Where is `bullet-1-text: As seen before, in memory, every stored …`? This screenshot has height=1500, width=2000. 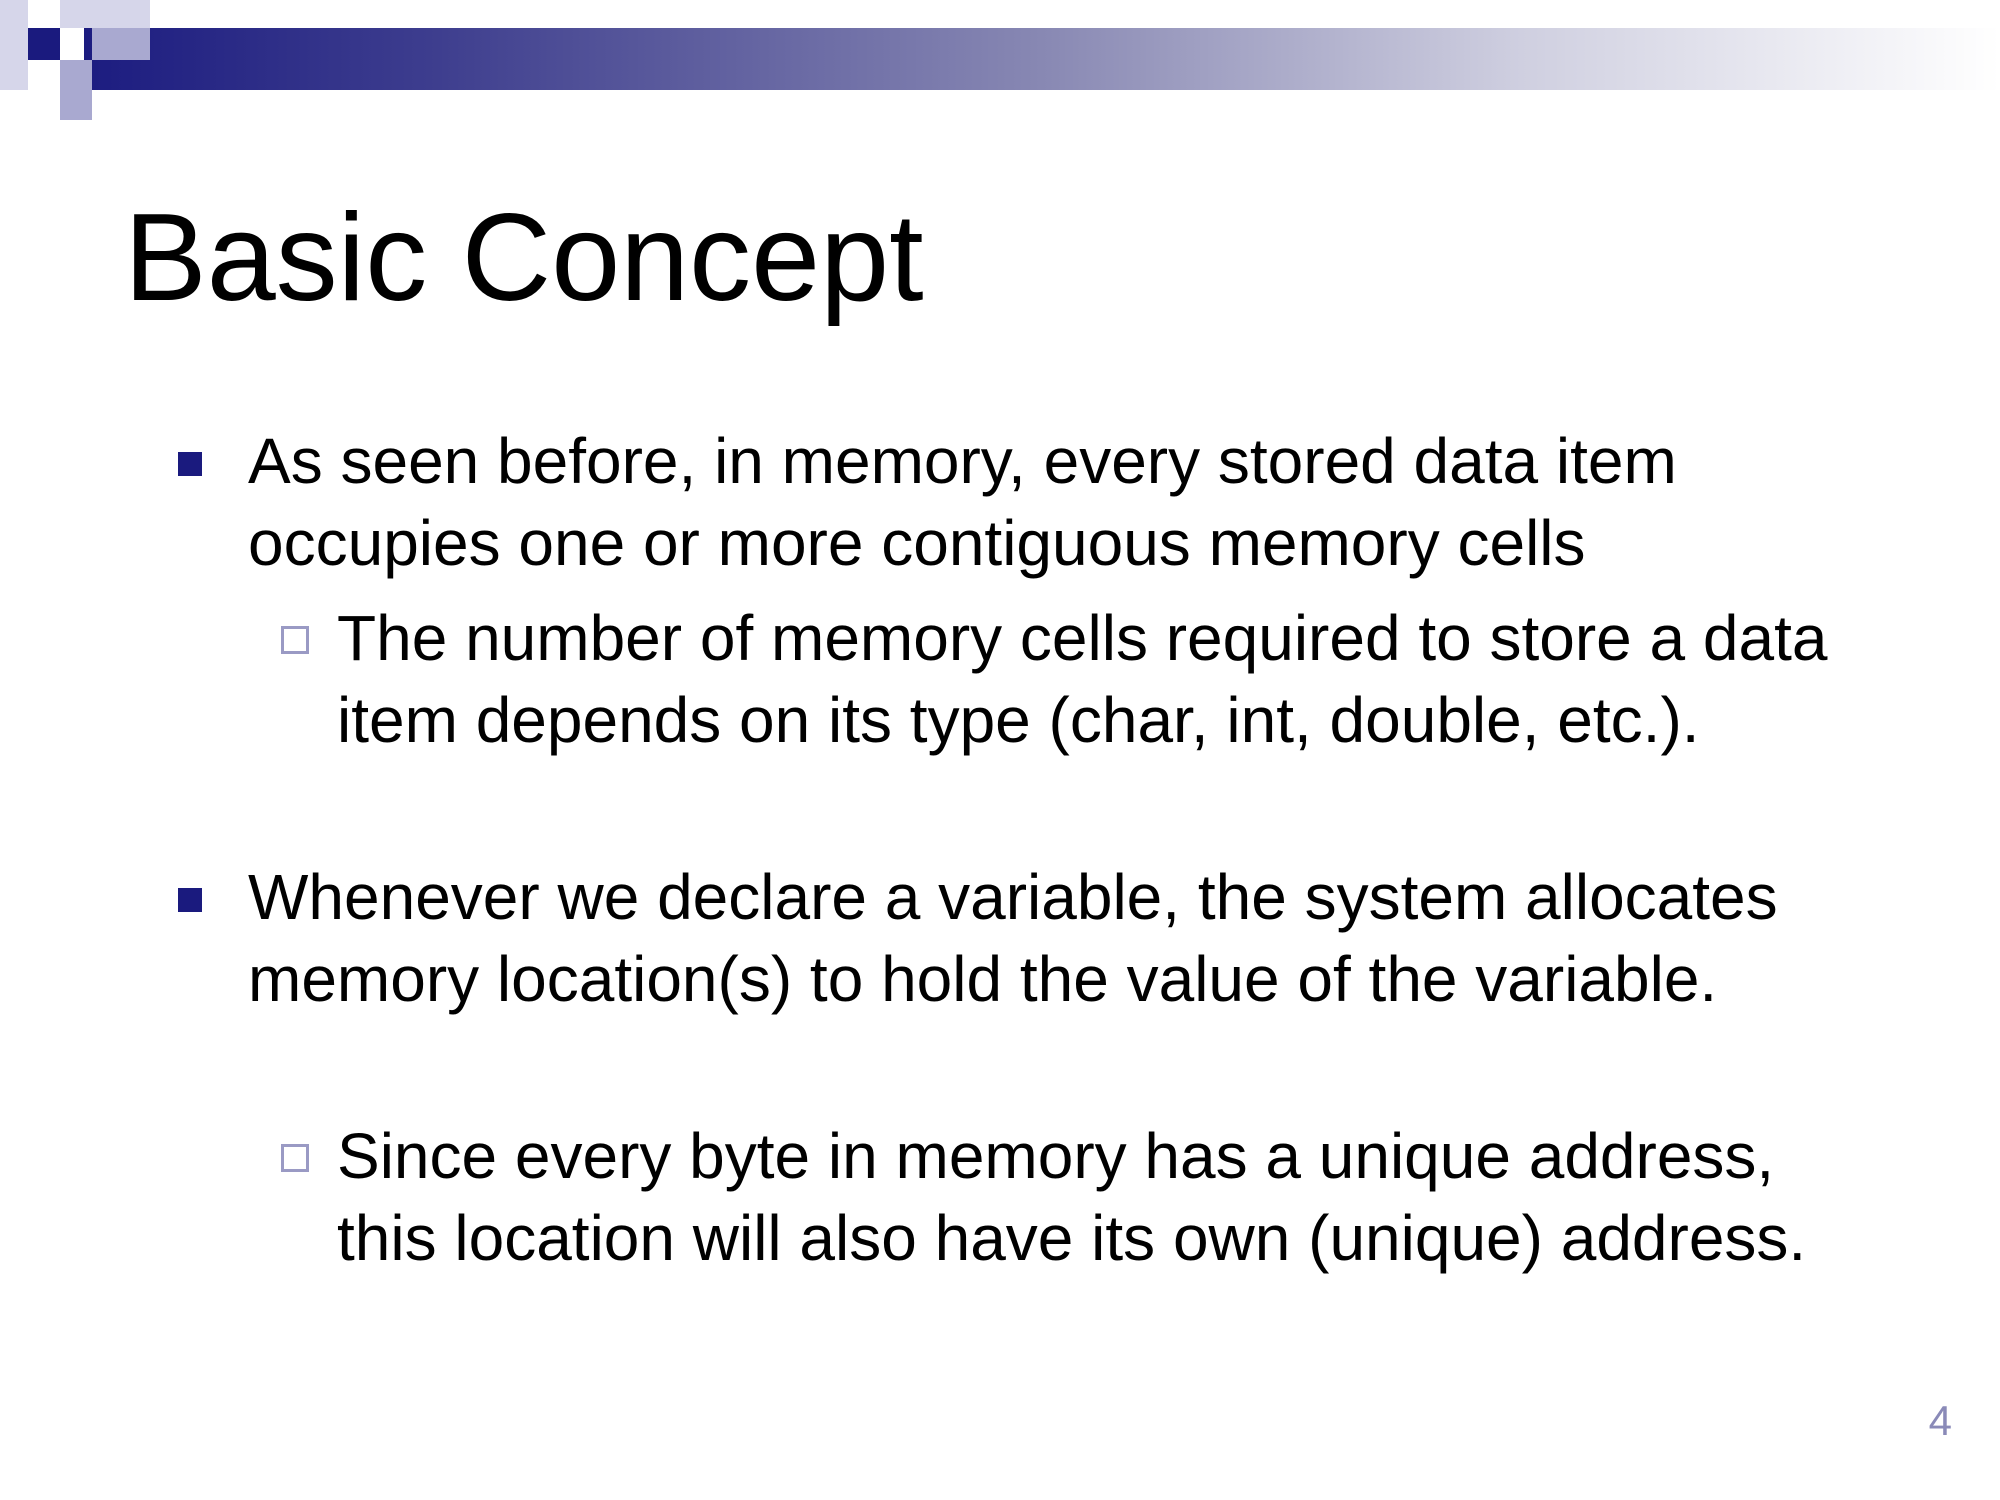 bullet-1-text: As seen before, in memory, every stored … is located at coordinates (962, 502).